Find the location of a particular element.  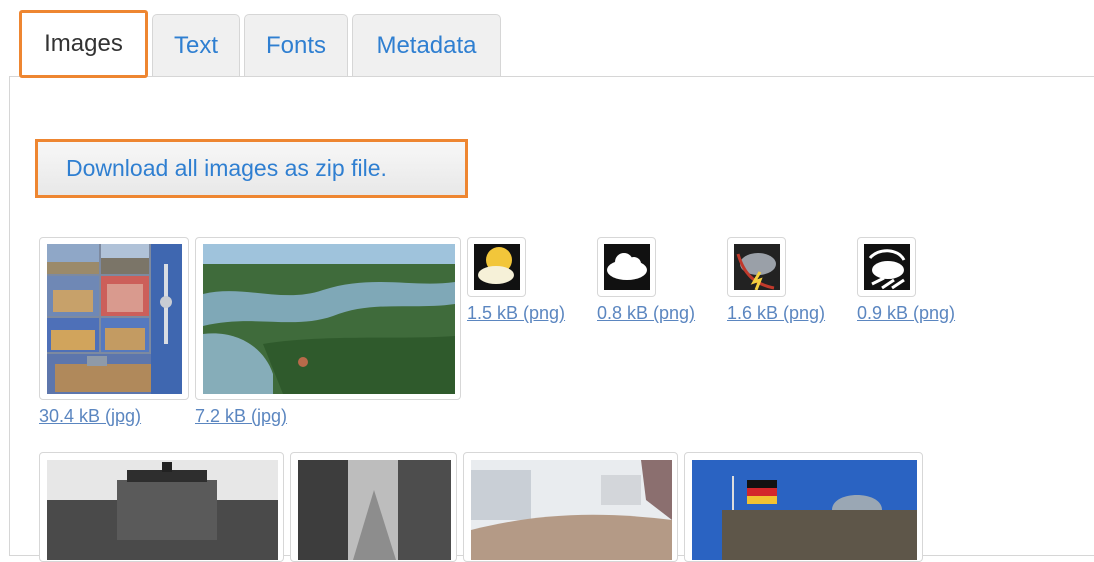

wind-icon is located at coordinates (887, 267).